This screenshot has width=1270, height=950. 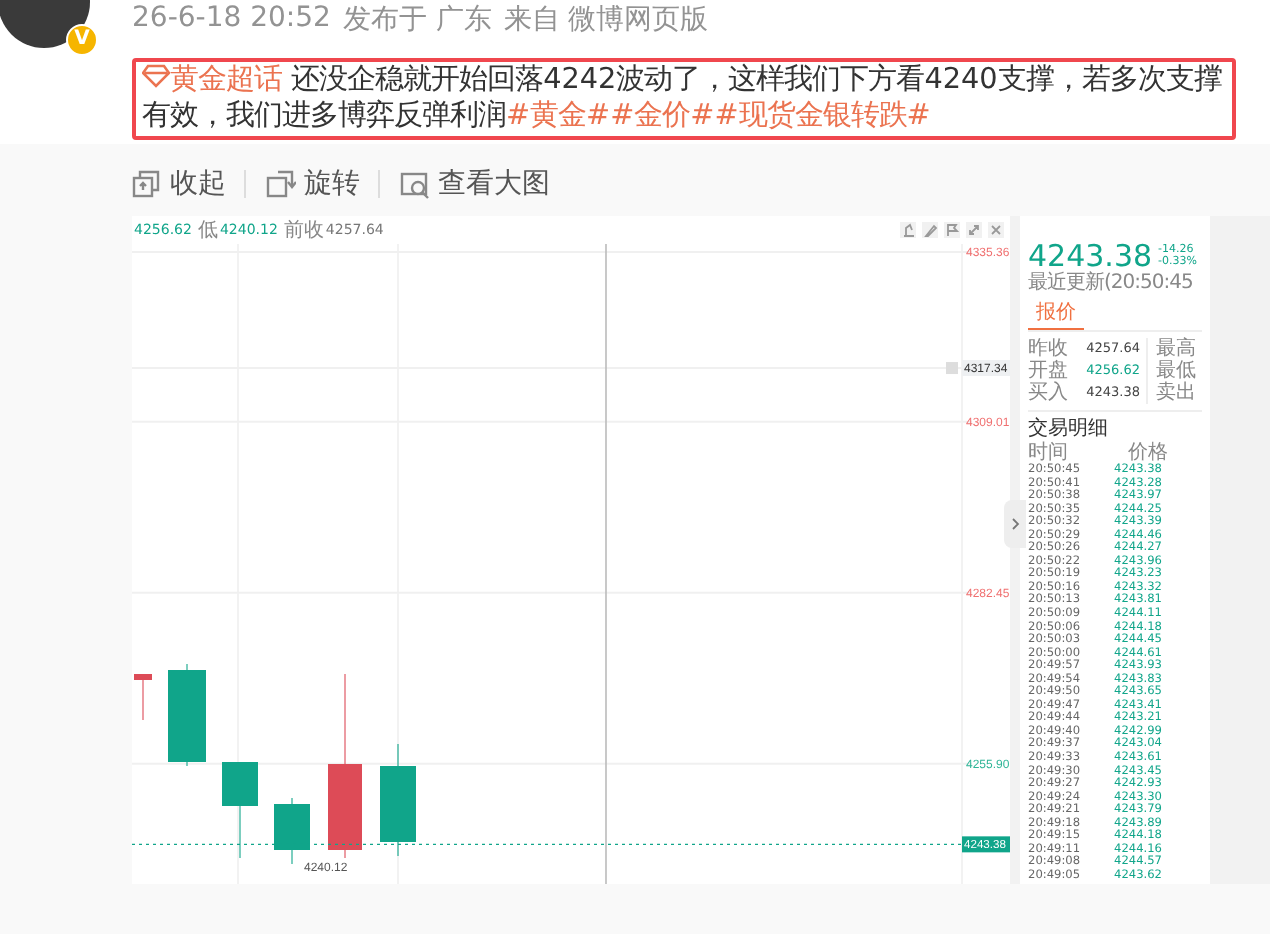 What do you see at coordinates (1148, 453) in the screenshot?
I see `column-header: 价格` at bounding box center [1148, 453].